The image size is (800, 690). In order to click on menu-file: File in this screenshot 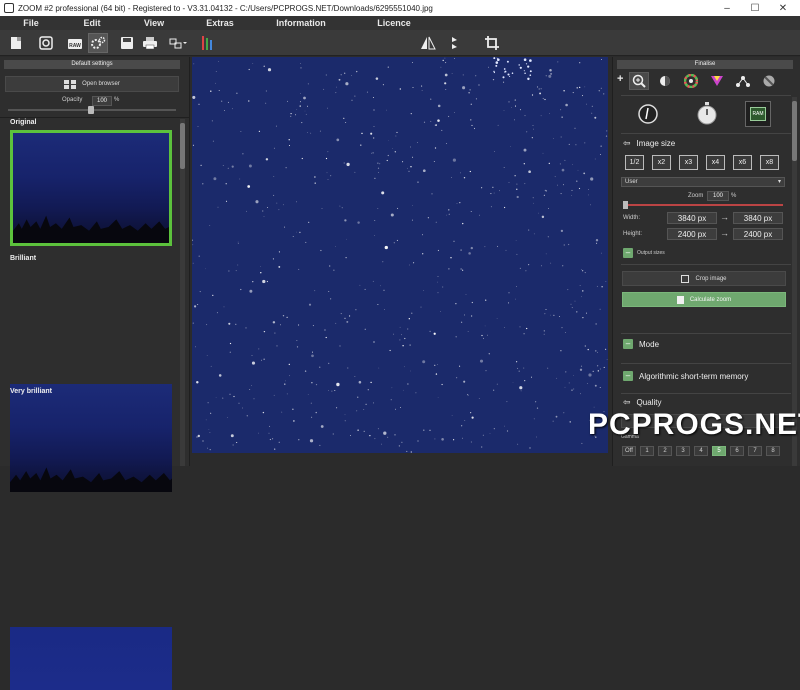, I will do `click(31, 23)`.